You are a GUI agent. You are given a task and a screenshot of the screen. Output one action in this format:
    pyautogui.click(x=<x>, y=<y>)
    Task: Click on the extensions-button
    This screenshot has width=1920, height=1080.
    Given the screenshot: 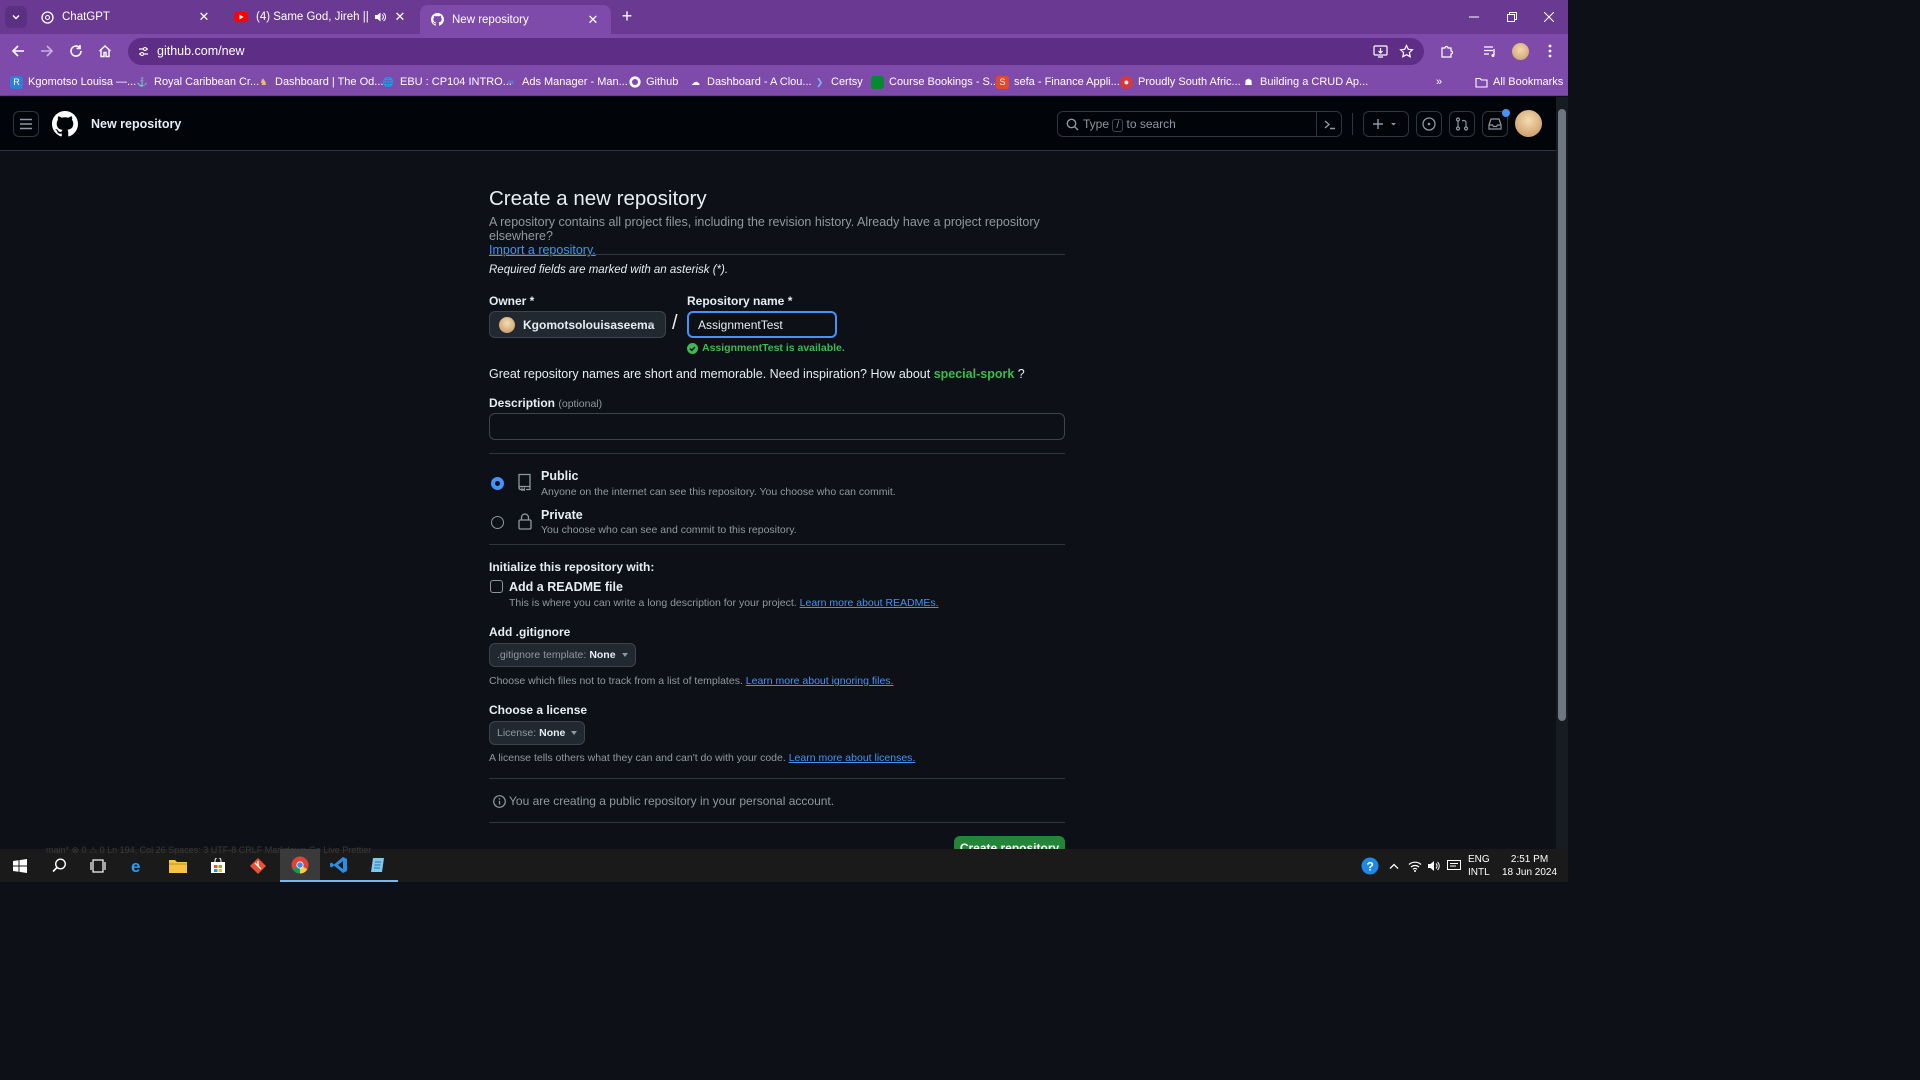 What is the action you would take?
    pyautogui.click(x=1447, y=51)
    